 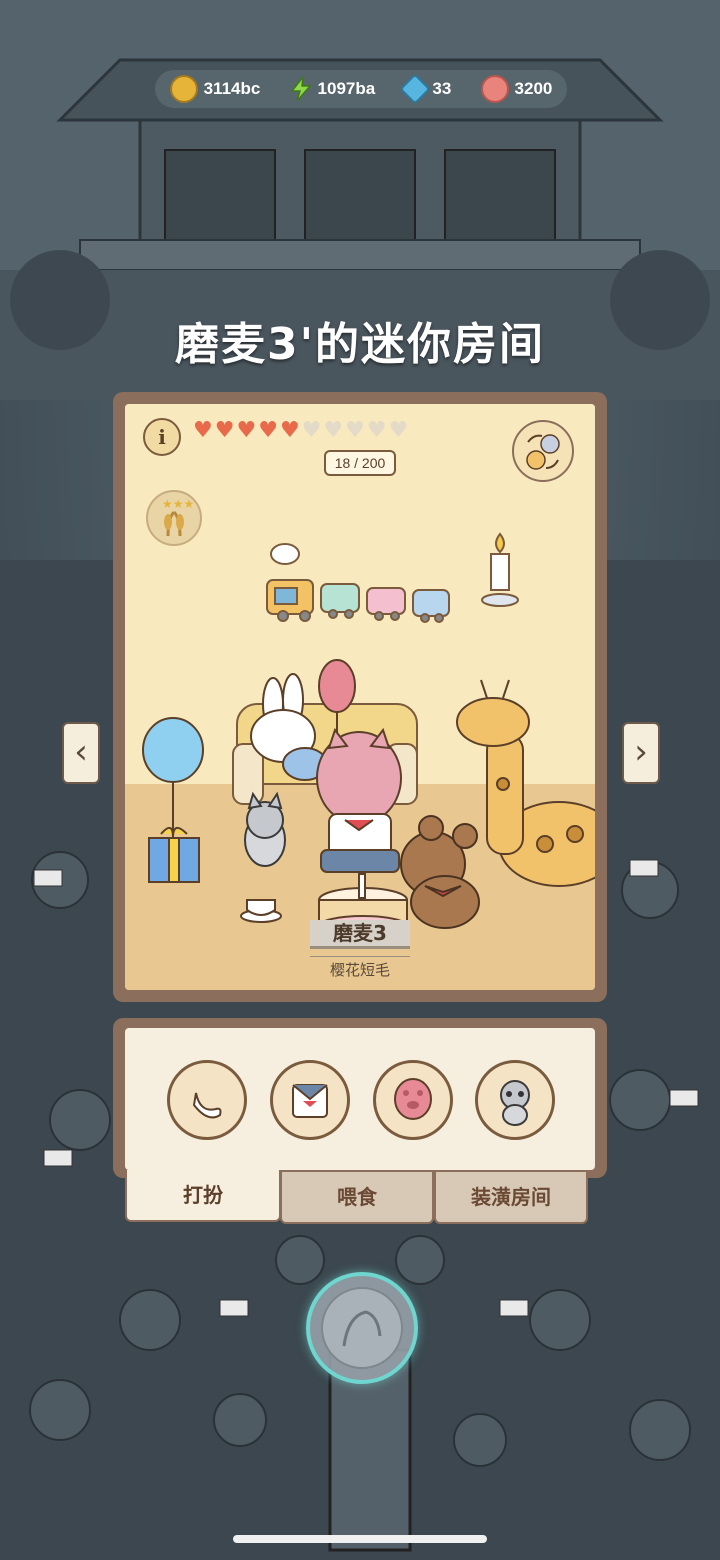 I want to click on wheat-bonus-button: ★★★, so click(x=174, y=518).